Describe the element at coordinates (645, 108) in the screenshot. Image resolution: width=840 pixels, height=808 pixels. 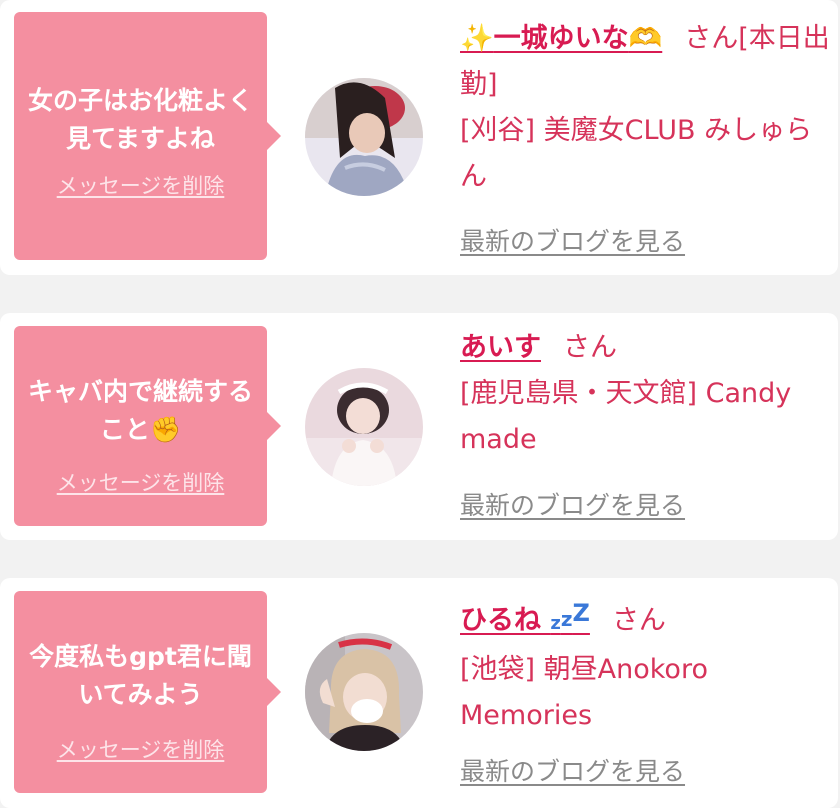
I see `cast-info: ✨一城ゆいな🫶 さん[本日出勤] [刈谷] 美魔女CLUB みしゅらん` at that location.